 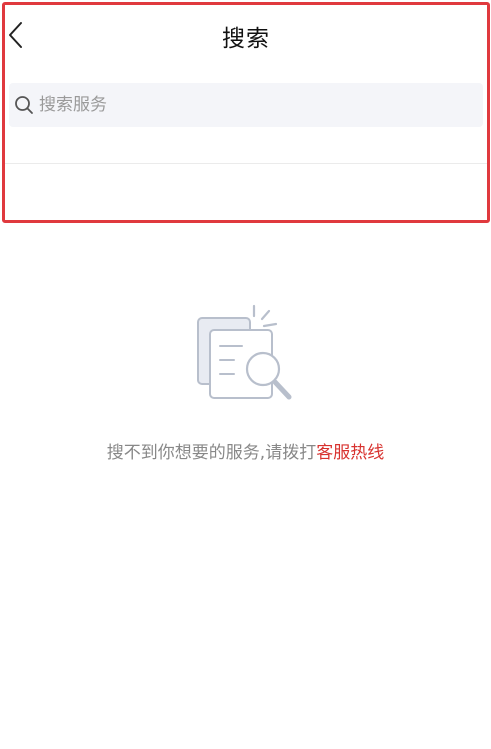 What do you see at coordinates (254, 105) in the screenshot?
I see `search-input` at bounding box center [254, 105].